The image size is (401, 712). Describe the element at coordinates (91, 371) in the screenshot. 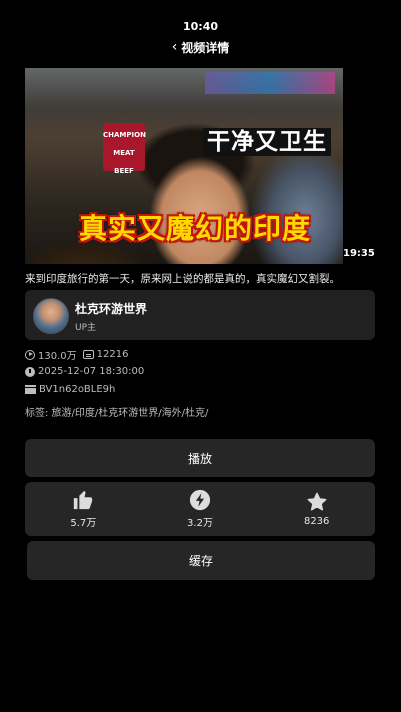

I see `publish-time: 2025-12-07 18:30:00` at that location.